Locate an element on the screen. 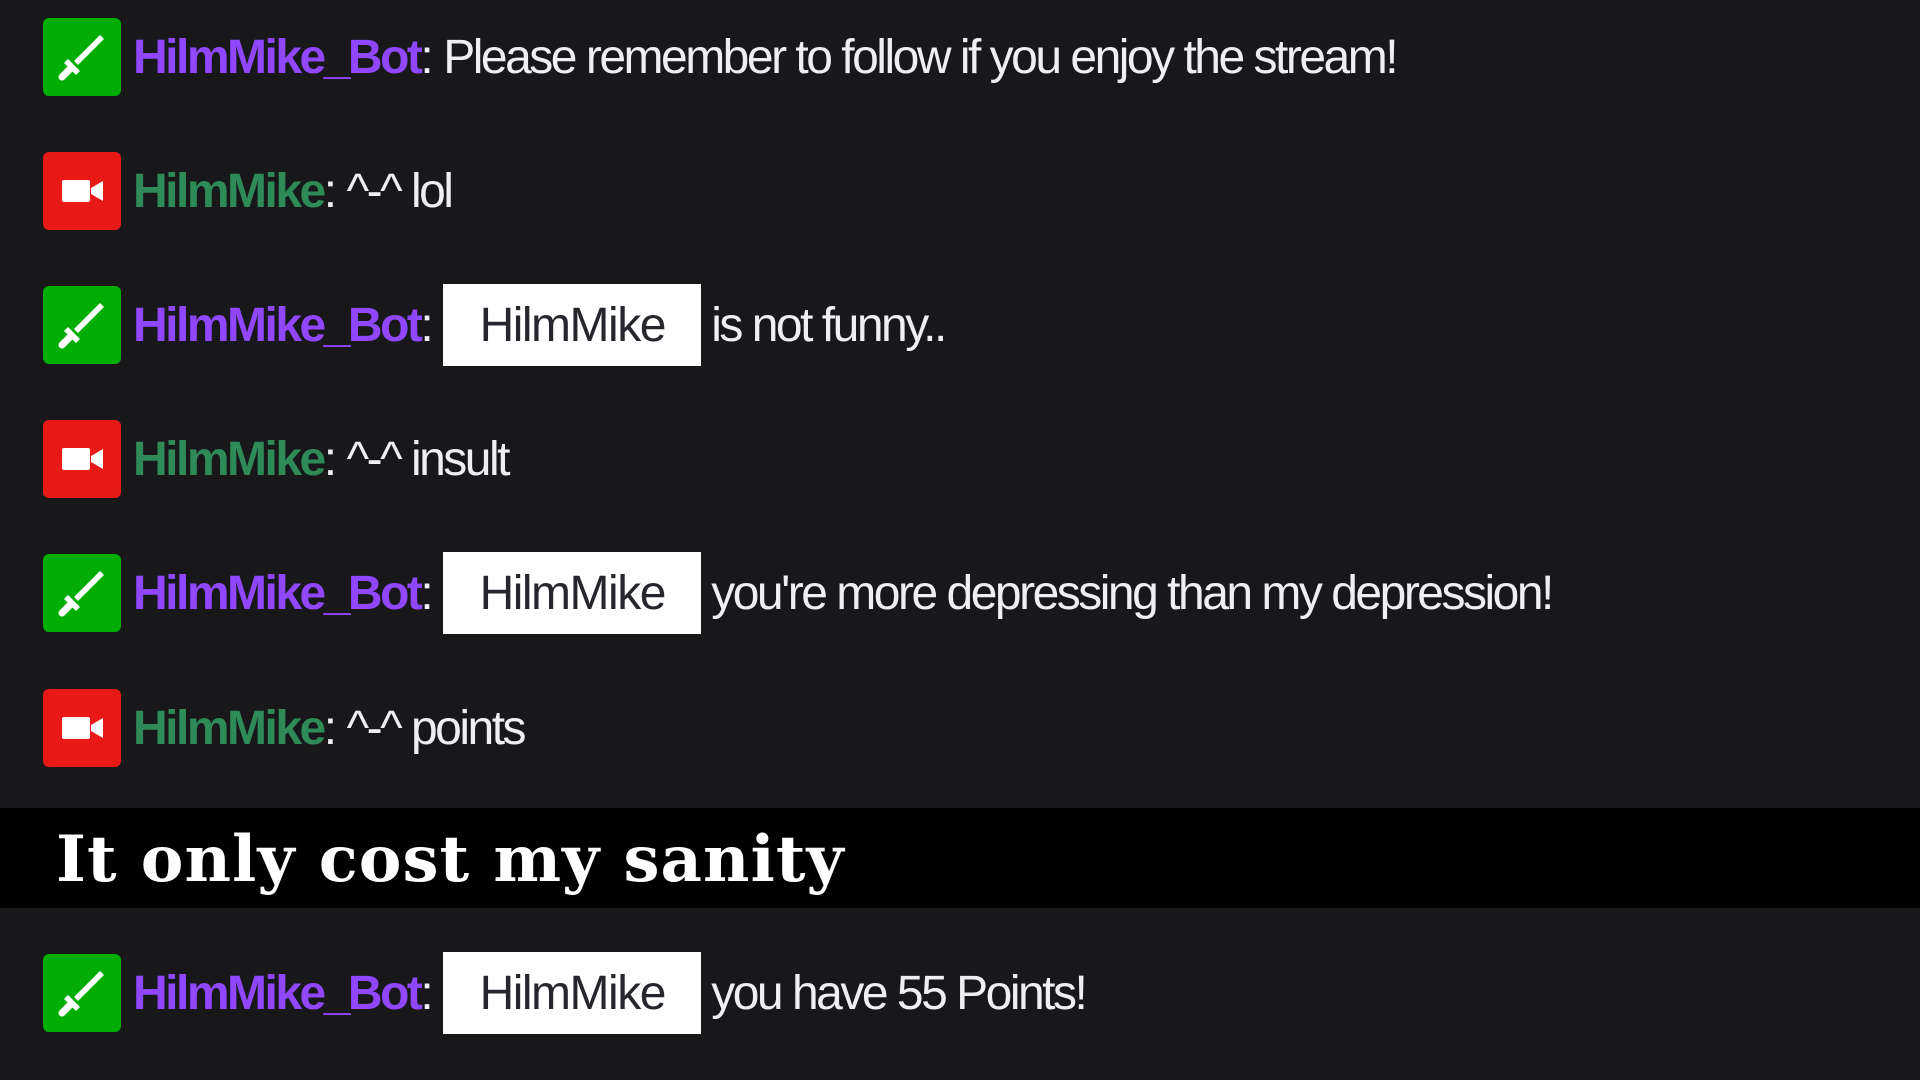  chat-message: HilmMike : ^-^ insult is located at coordinates (277, 459).